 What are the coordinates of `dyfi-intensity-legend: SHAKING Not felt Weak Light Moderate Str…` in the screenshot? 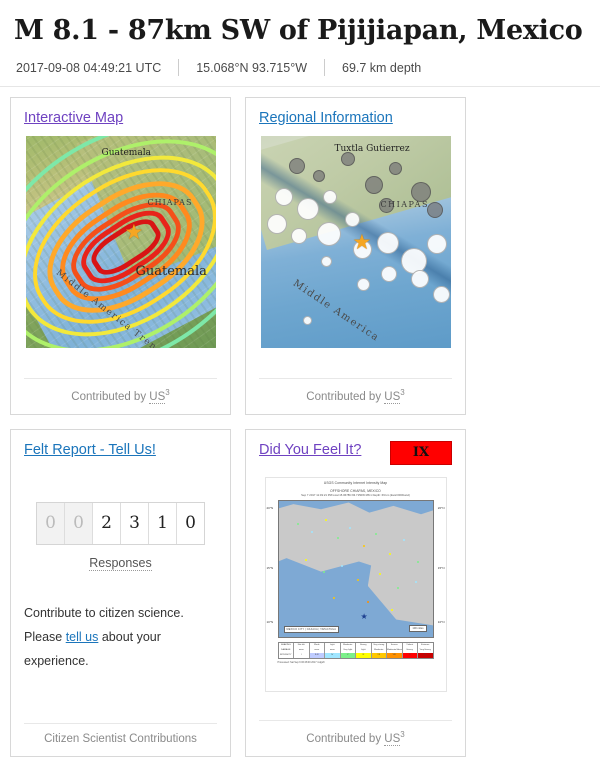 It's located at (355, 651).